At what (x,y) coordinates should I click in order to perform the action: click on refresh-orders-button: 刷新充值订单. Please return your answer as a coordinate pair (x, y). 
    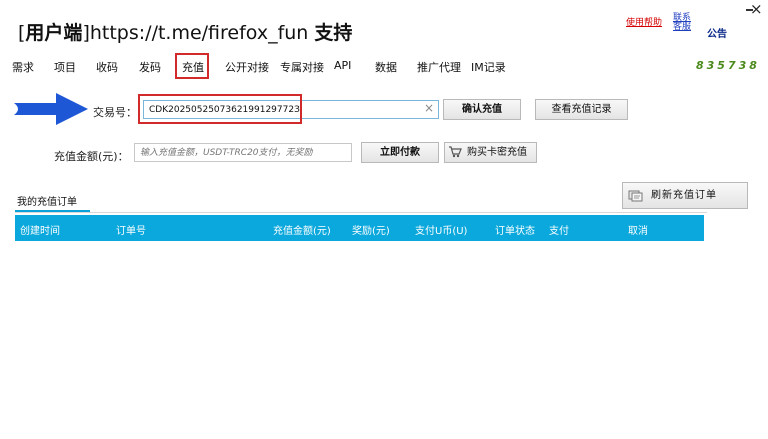
    Looking at the image, I should click on (685, 195).